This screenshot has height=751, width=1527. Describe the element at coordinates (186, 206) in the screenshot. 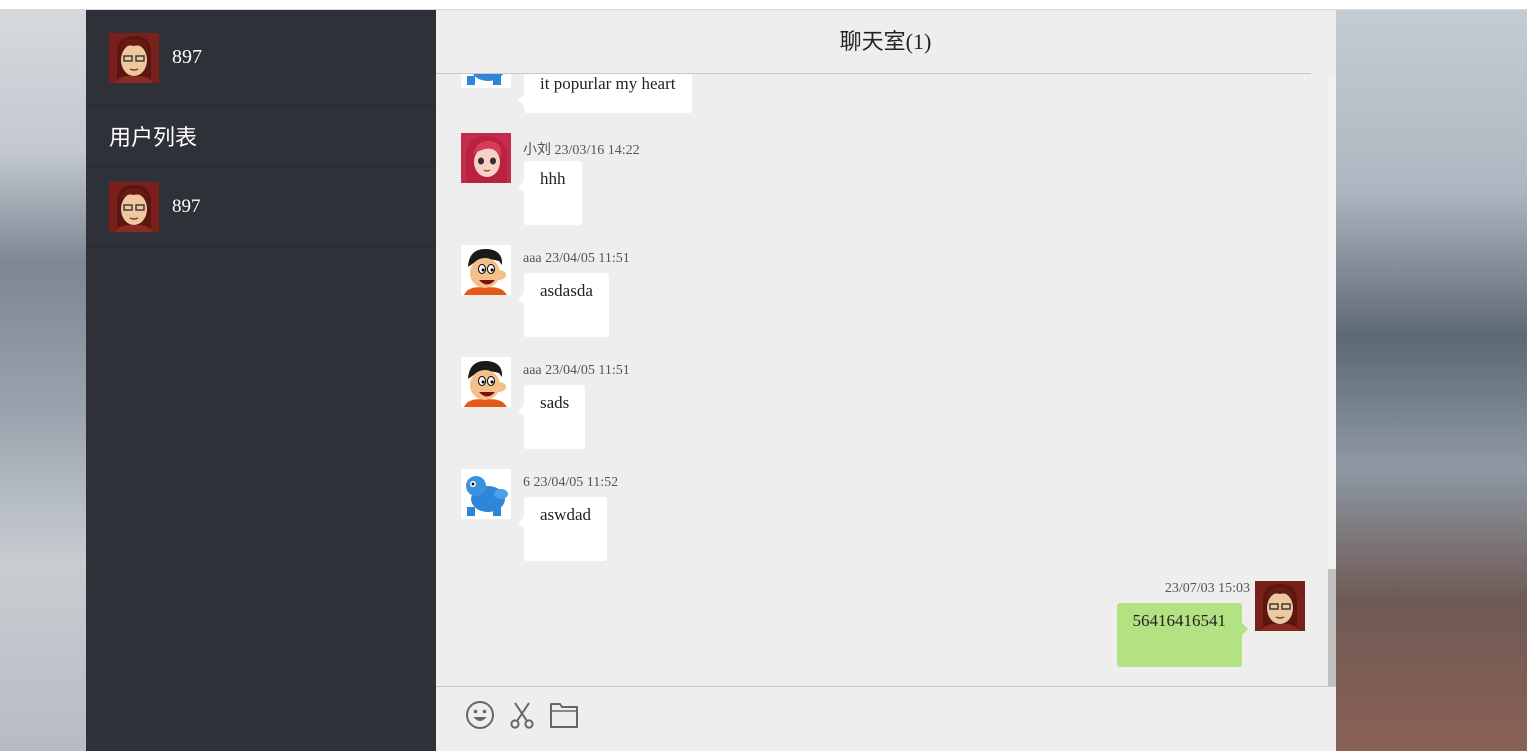

I see `user-name: 897` at that location.